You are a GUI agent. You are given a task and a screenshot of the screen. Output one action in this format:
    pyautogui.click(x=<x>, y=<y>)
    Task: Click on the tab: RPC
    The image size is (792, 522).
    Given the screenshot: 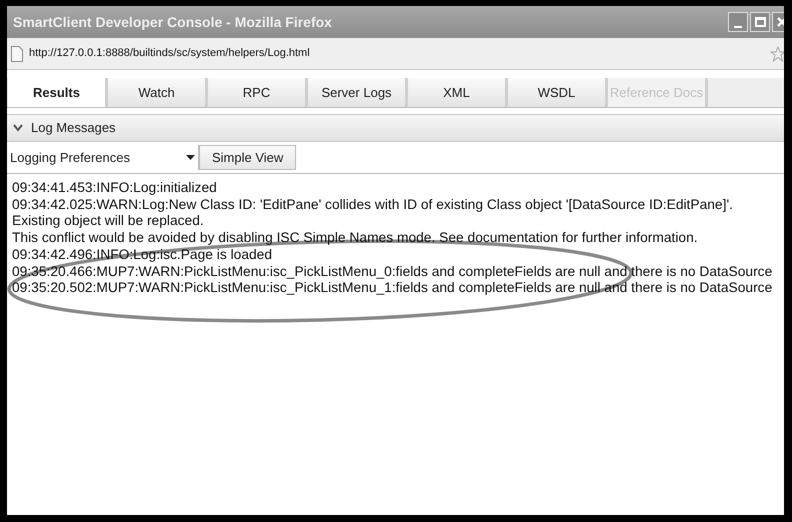 What is the action you would take?
    pyautogui.click(x=258, y=92)
    